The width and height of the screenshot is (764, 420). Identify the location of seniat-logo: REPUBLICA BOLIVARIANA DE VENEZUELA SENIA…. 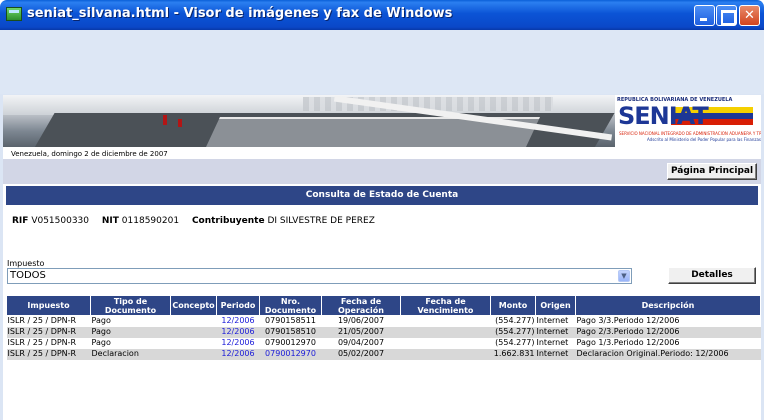
(688, 121).